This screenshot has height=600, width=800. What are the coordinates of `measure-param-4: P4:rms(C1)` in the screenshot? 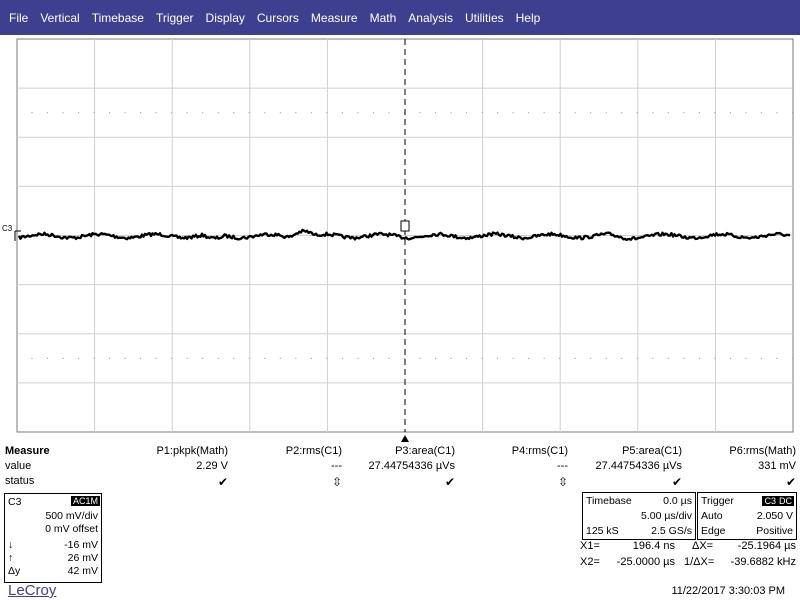 It's located at (540, 451).